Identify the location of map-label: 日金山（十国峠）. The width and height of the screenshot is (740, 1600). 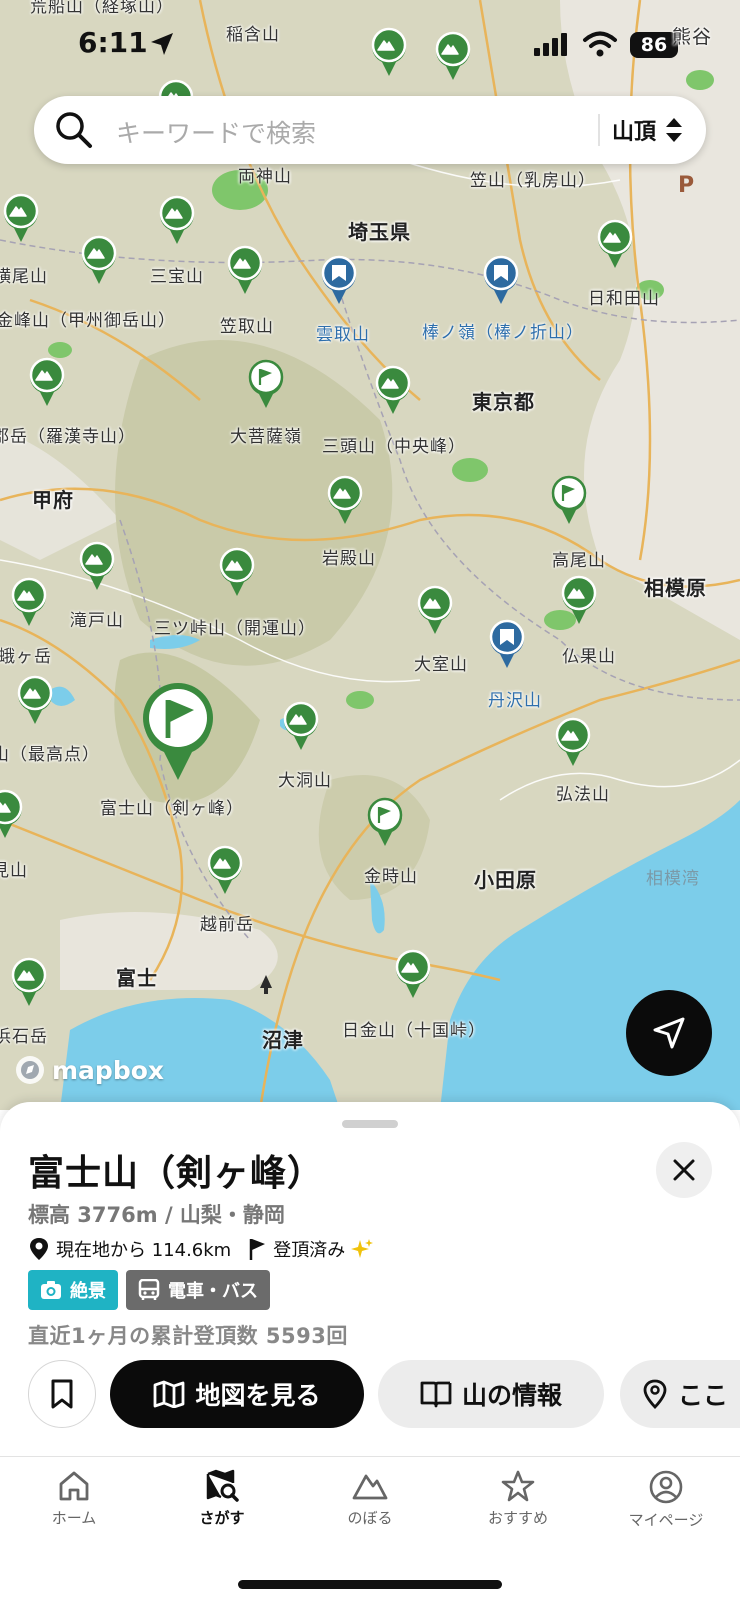
(414, 1031).